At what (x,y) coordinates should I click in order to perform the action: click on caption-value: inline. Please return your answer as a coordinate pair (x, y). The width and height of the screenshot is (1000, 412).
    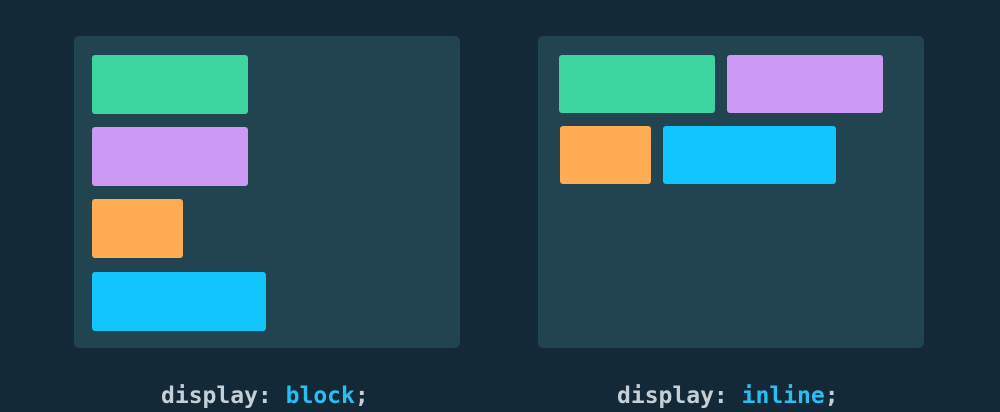
    Looking at the image, I should click on (783, 396).